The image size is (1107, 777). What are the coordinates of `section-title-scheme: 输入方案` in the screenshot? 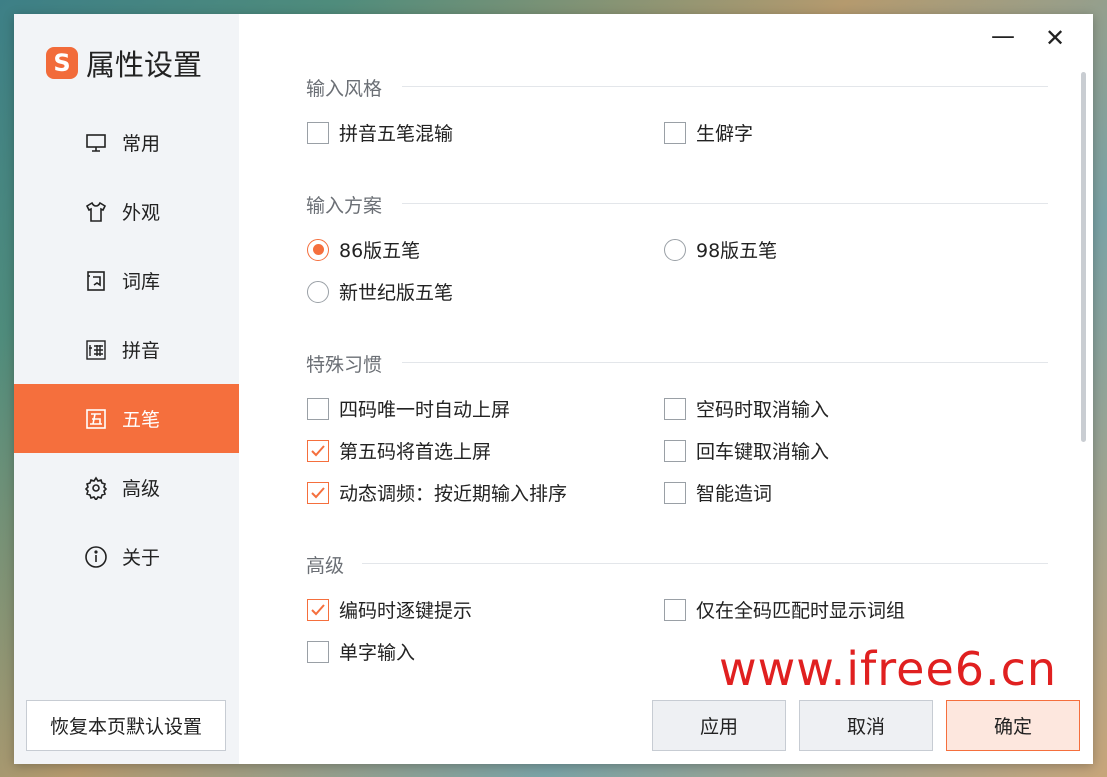 It's located at (677, 204).